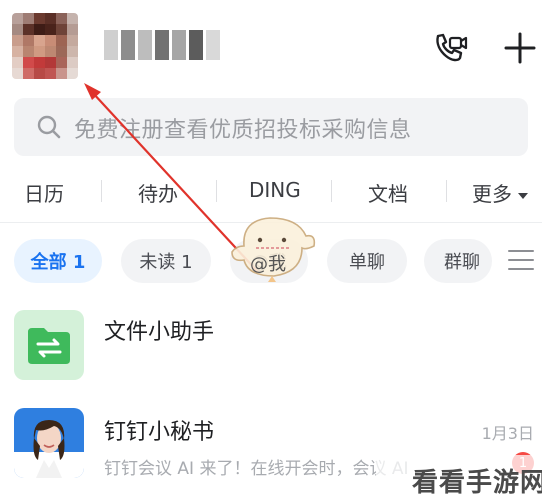  I want to click on folder-transfer-icon, so click(49, 345).